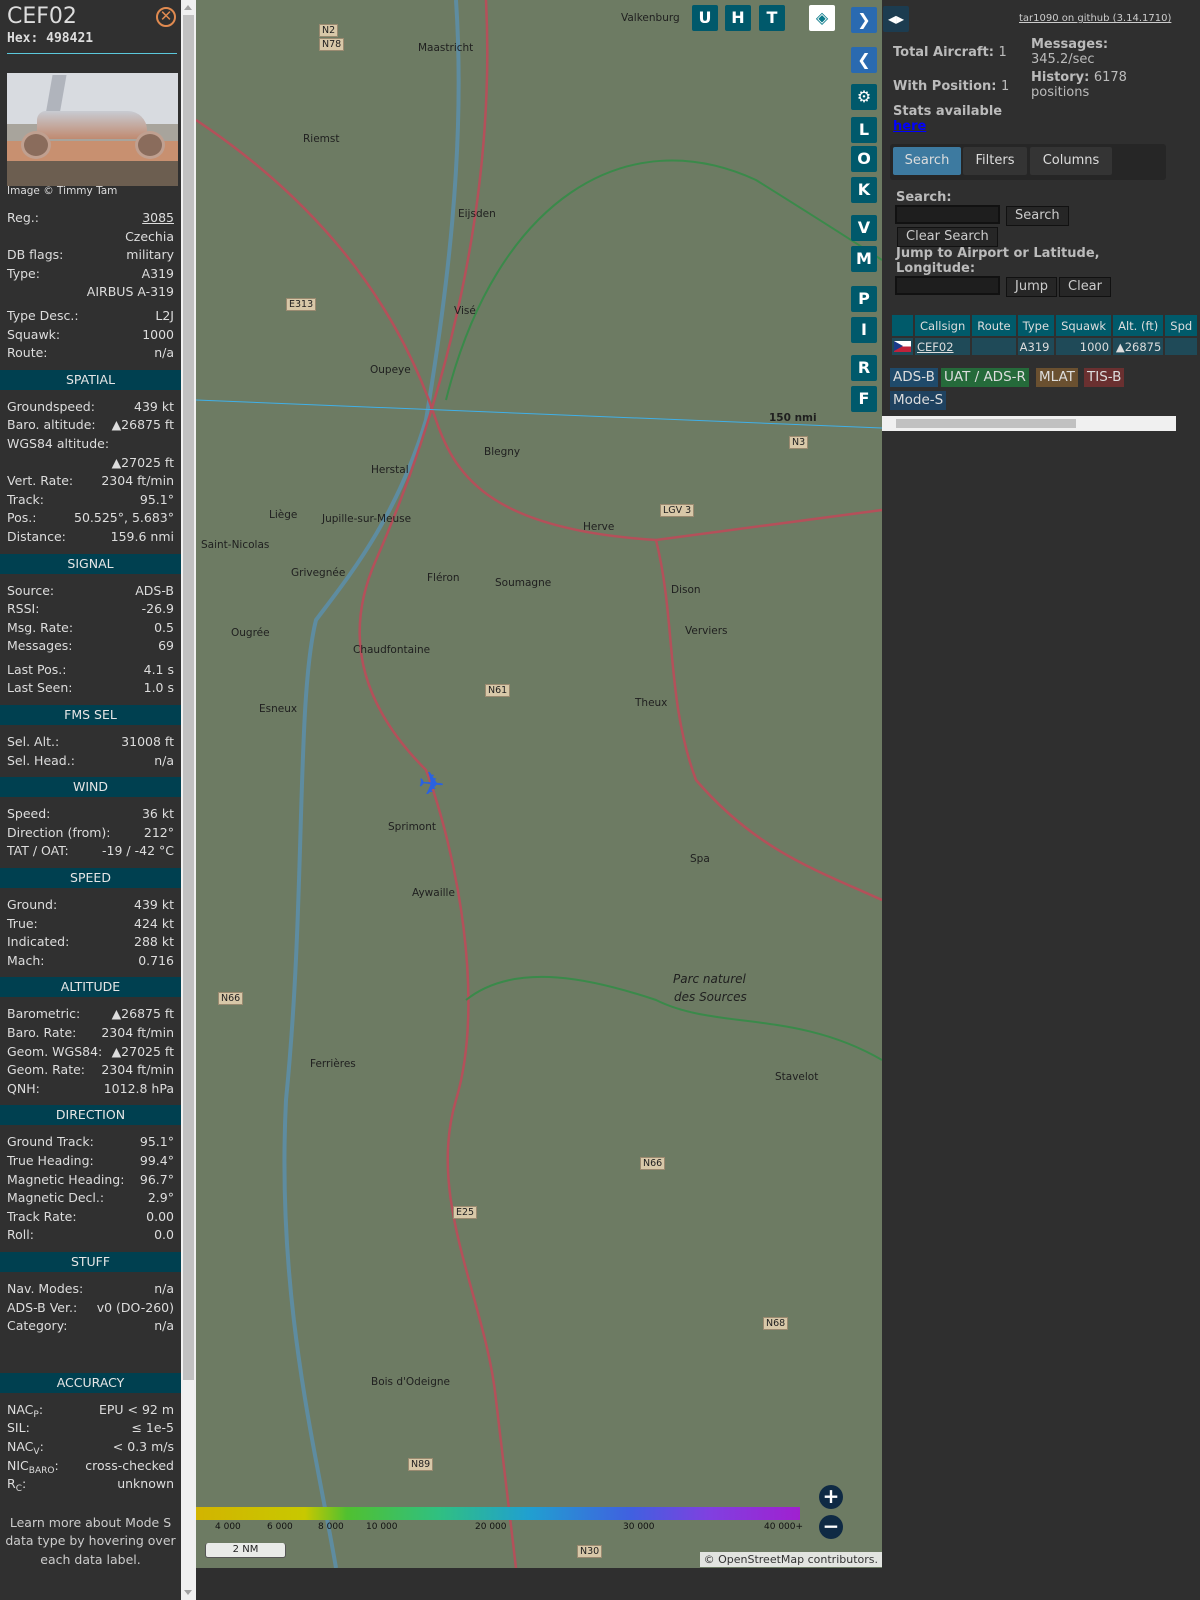  Describe the element at coordinates (1071, 161) in the screenshot. I see `tab-columns: Columns` at that location.